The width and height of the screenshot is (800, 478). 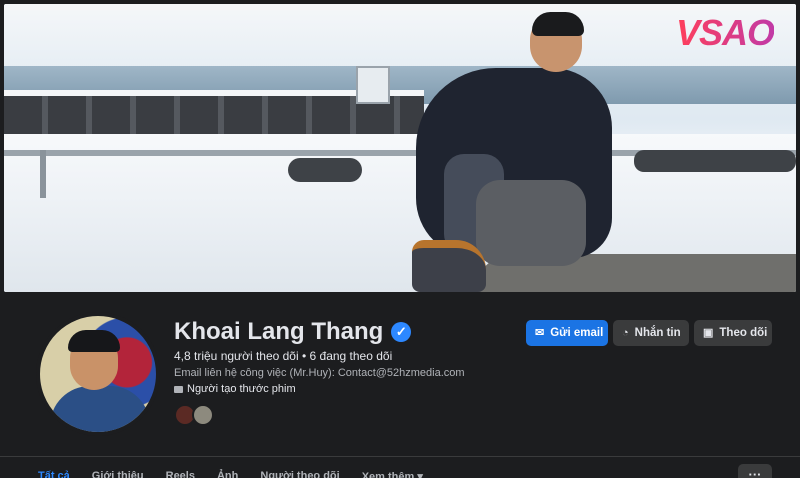 What do you see at coordinates (449, 266) in the screenshot?
I see `cover-person-boot` at bounding box center [449, 266].